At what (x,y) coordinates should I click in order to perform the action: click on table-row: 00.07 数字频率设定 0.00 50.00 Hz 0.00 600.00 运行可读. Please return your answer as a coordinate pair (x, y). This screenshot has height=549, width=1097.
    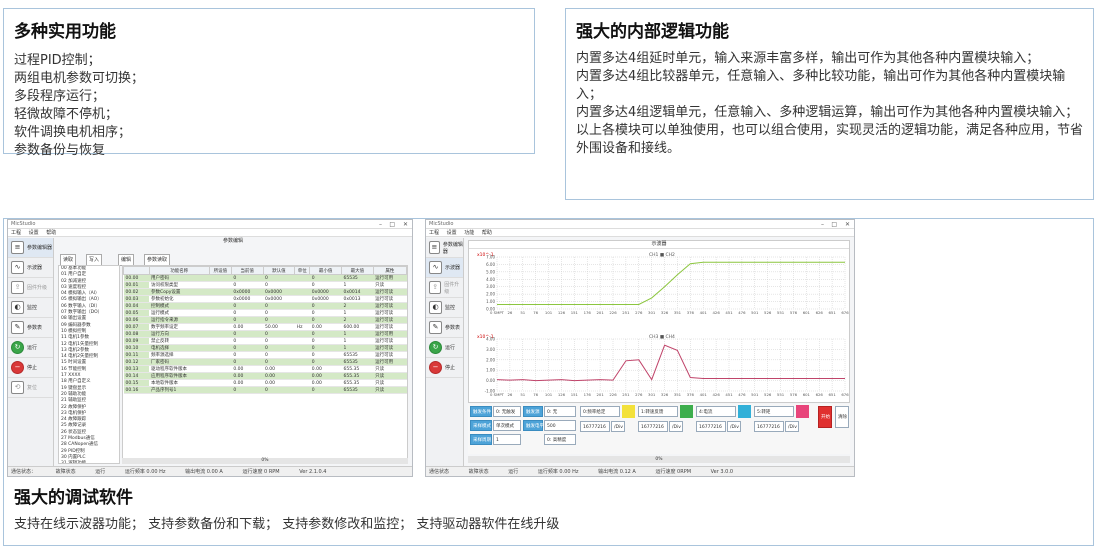
    Looking at the image, I should click on (265, 327).